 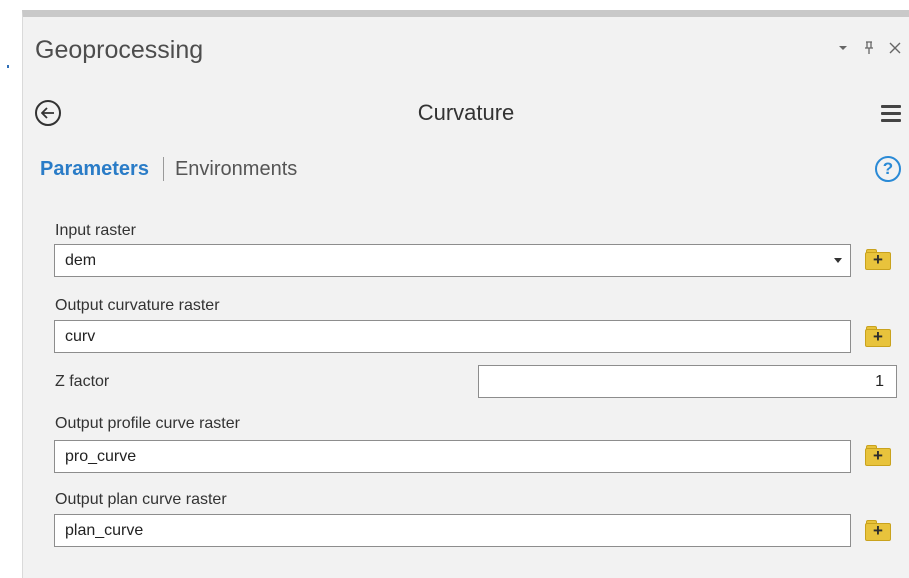 I want to click on left-rail, so click(x=11, y=294).